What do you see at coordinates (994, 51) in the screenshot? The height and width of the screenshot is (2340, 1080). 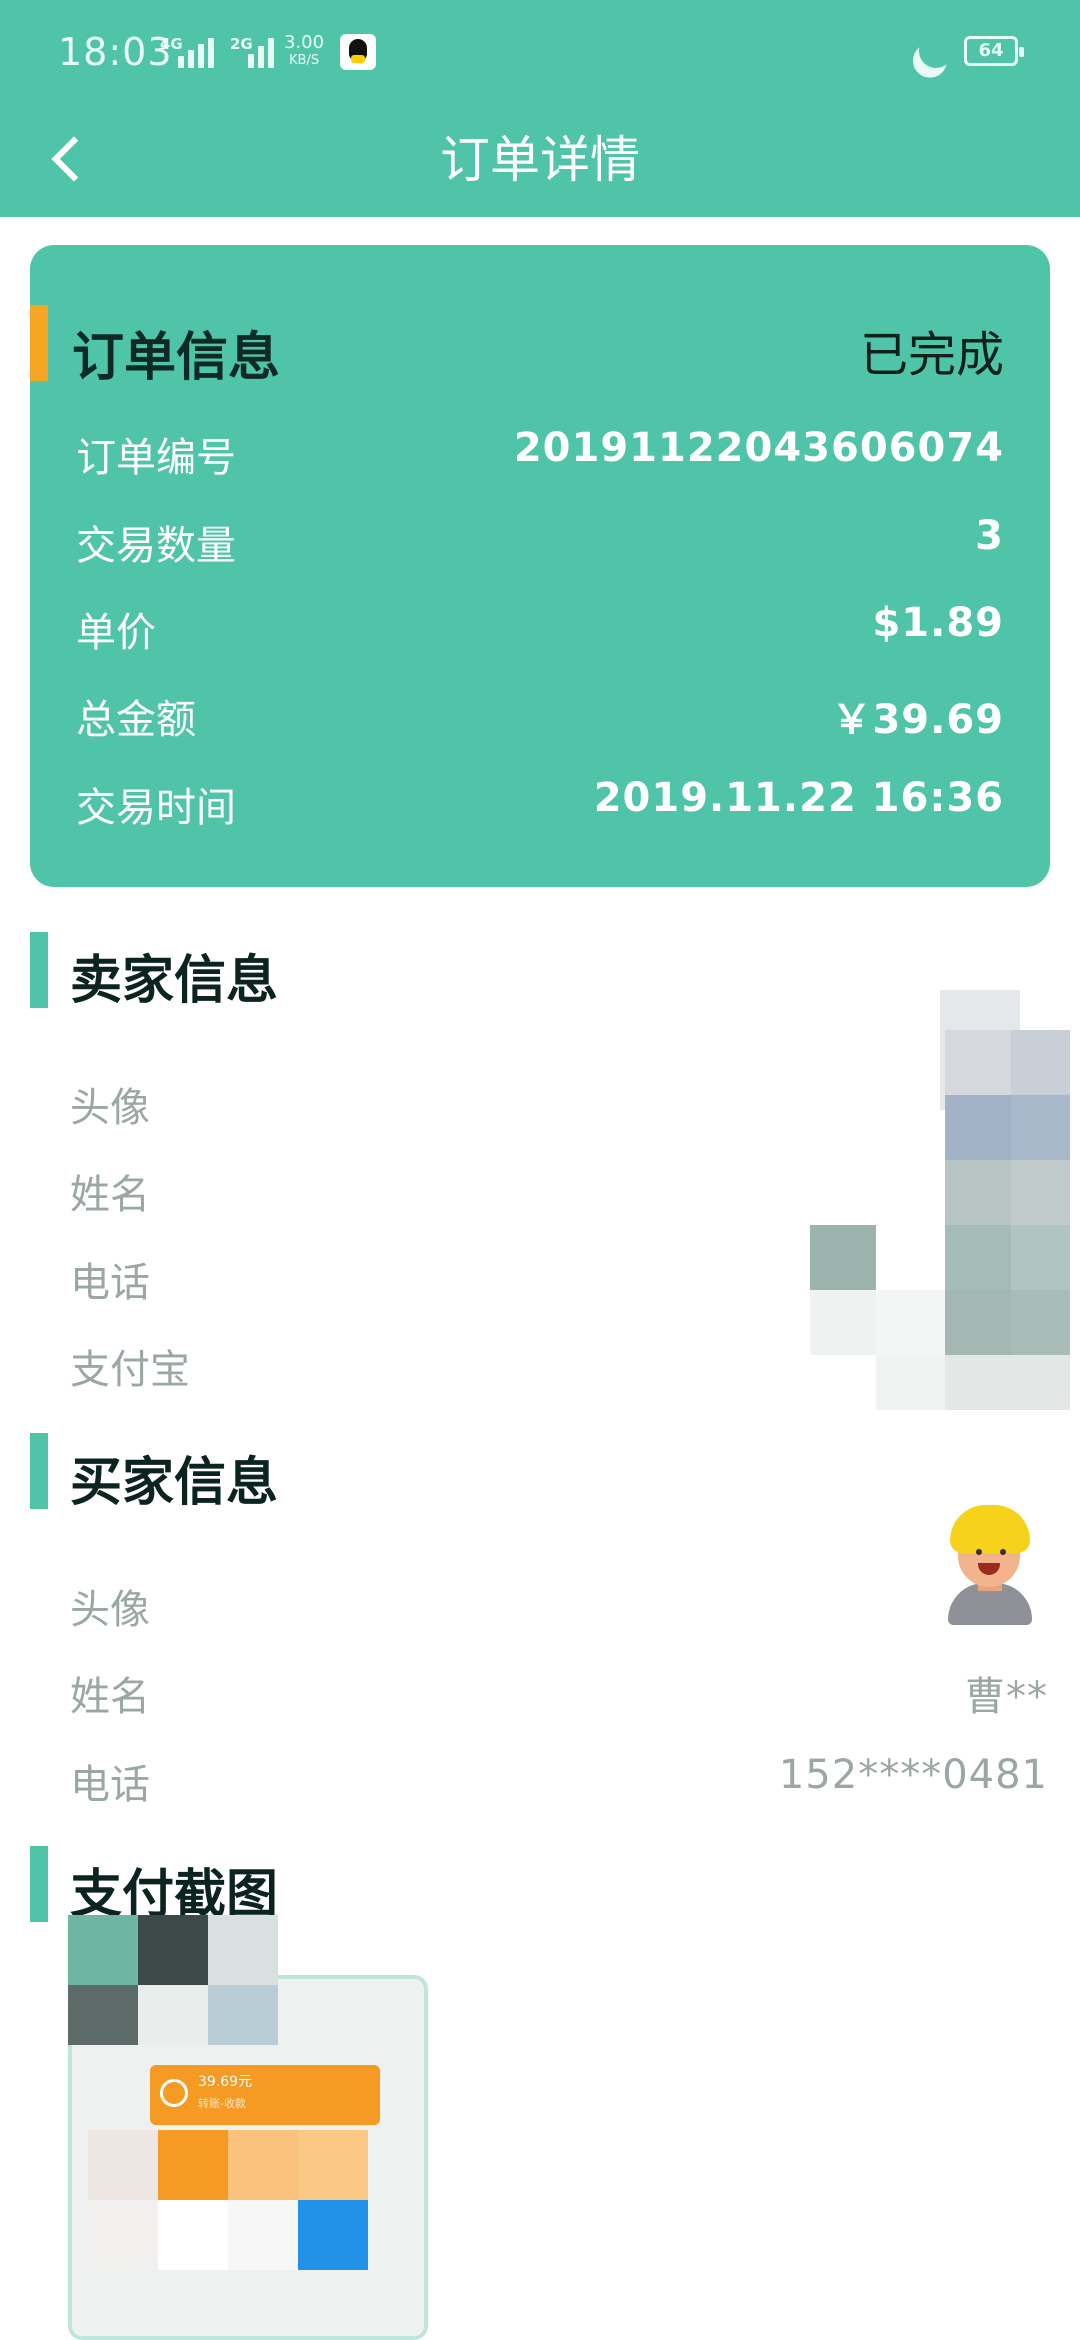 I see `battery-icon: 64` at bounding box center [994, 51].